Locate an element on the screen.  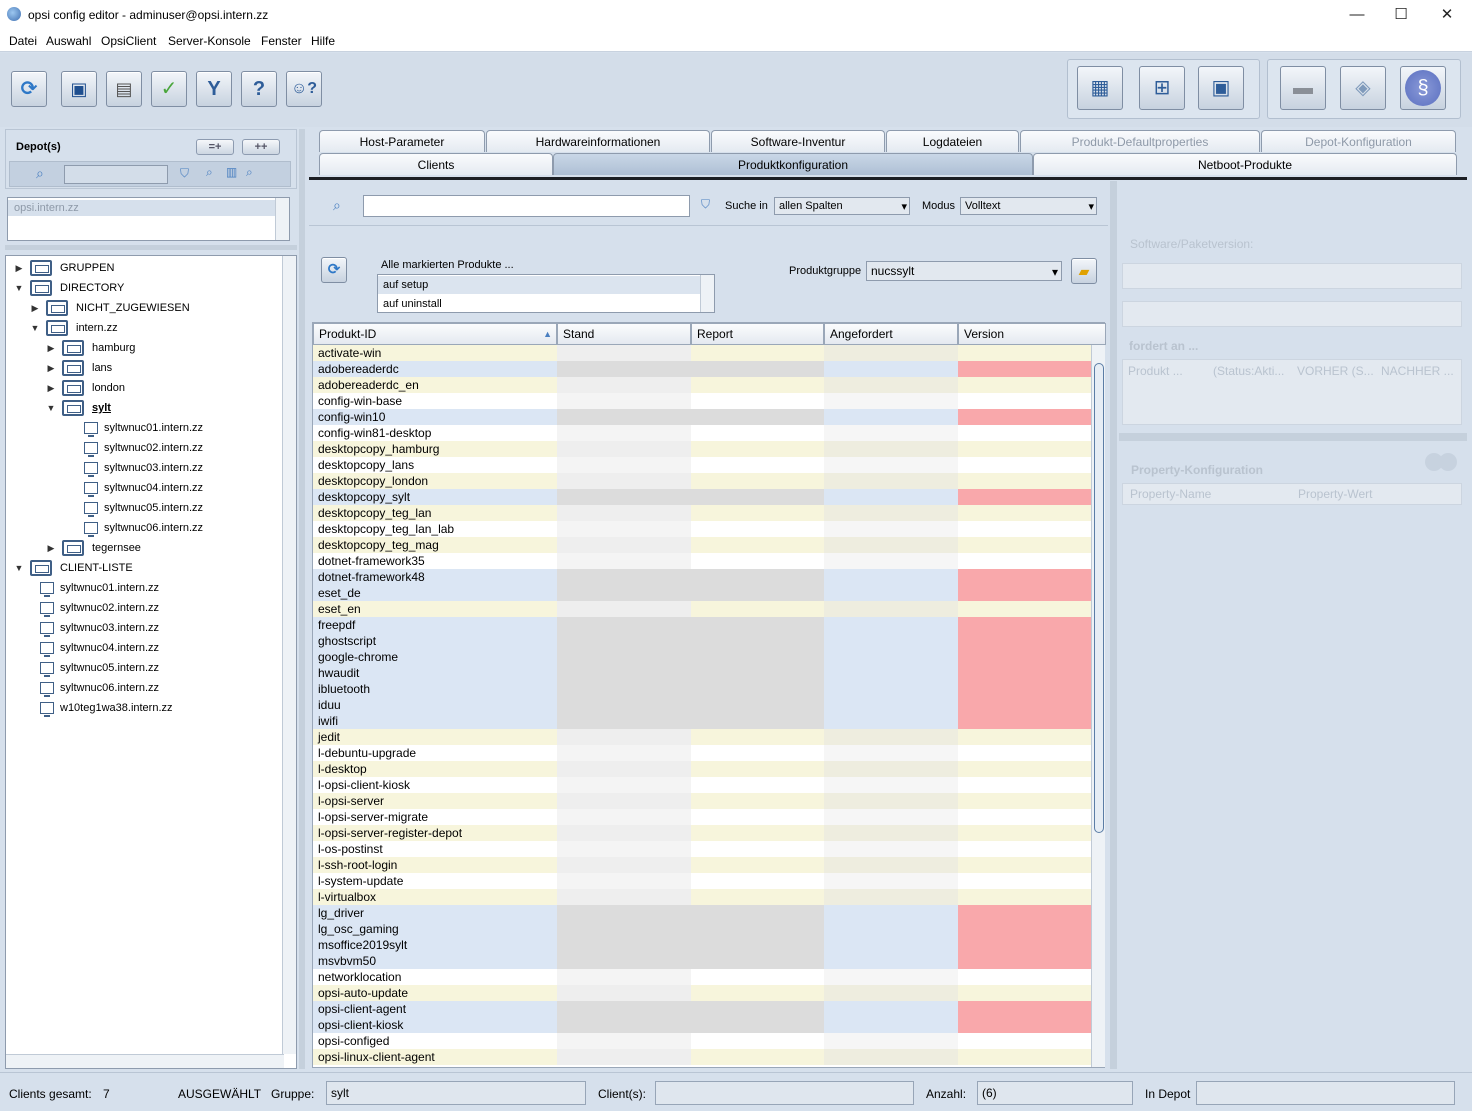
table-cell-cid: dotnet-framework48 is located at coordinates (435, 577).